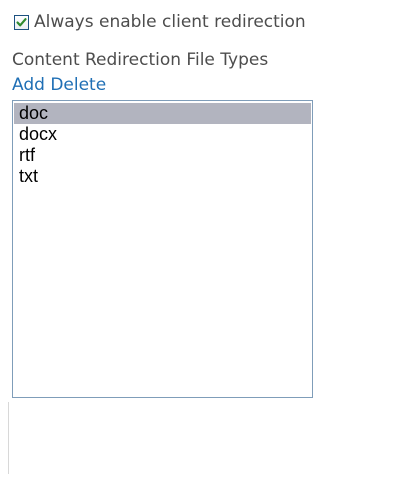 The width and height of the screenshot is (415, 487). What do you see at coordinates (8, 438) in the screenshot?
I see `divider` at bounding box center [8, 438].